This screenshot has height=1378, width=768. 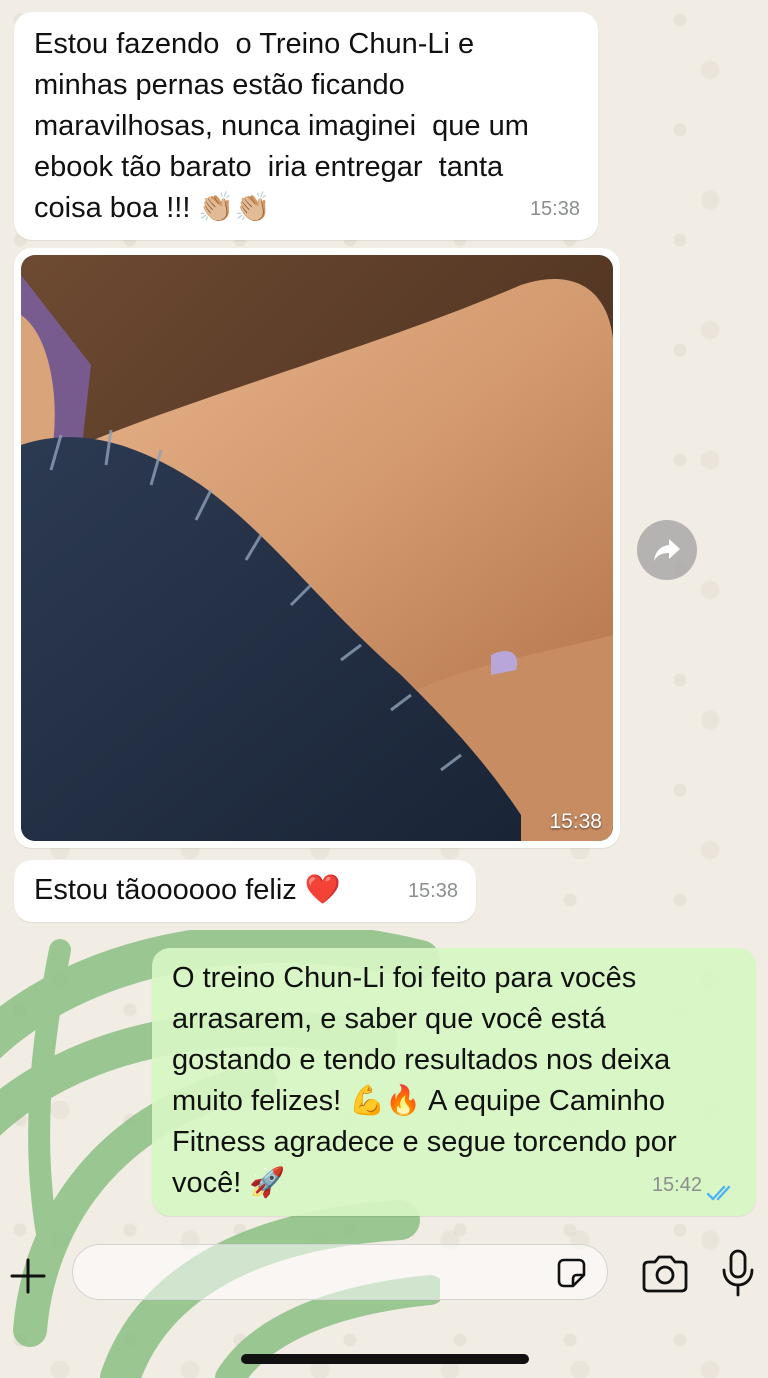 I want to click on double-check-icon, so click(x=718, y=1193).